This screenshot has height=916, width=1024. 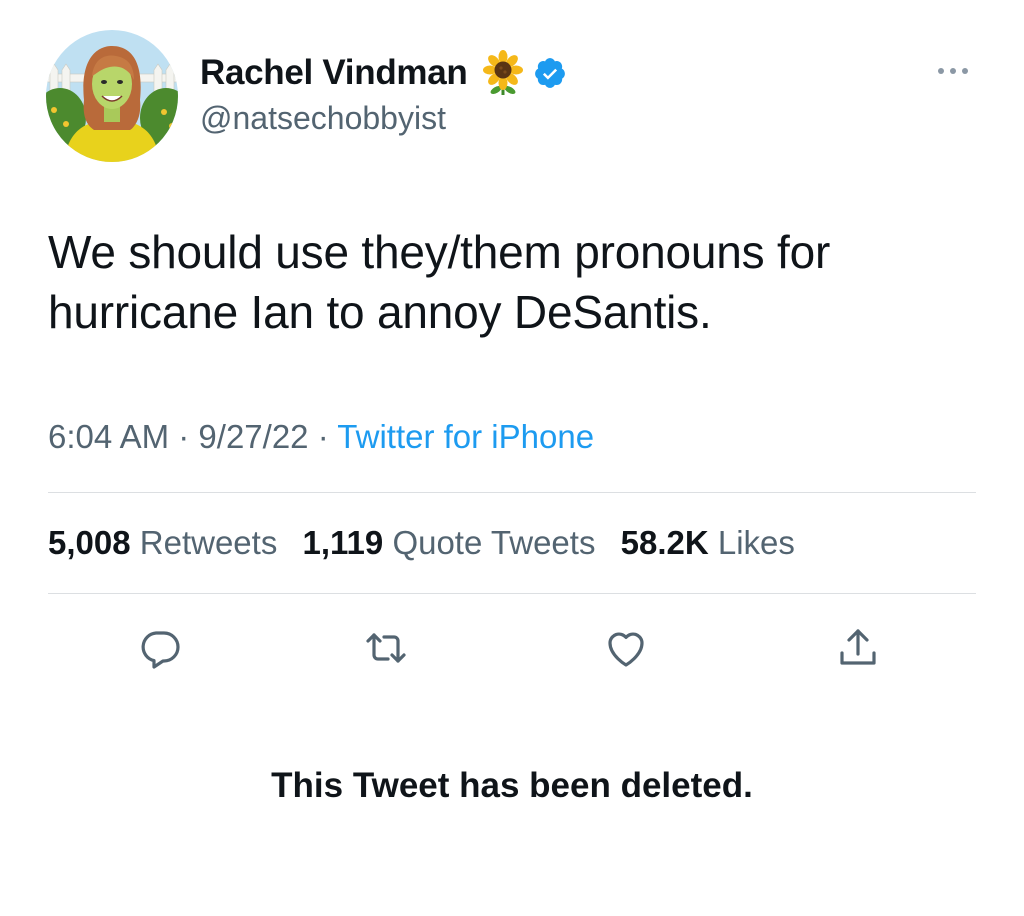 I want to click on reply-button, so click(x=160, y=648).